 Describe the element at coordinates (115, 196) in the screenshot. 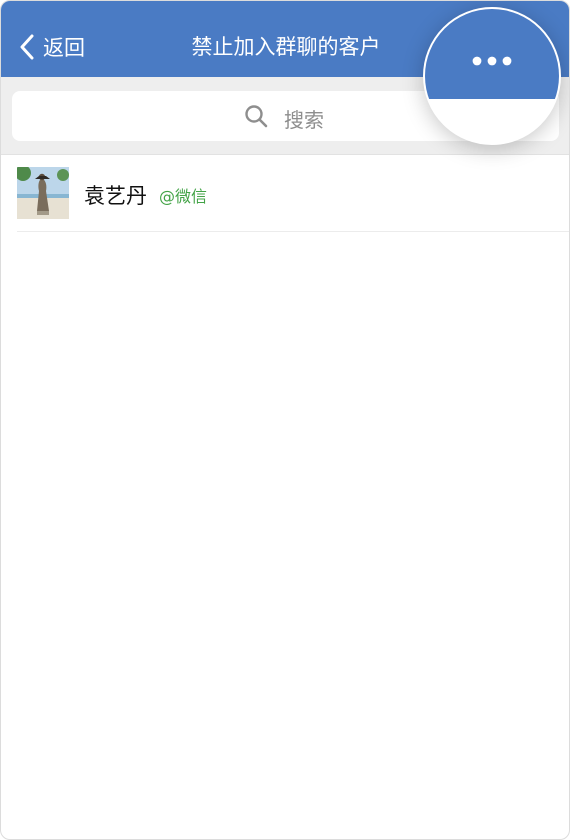

I see `contact-name: 袁艺丹` at that location.